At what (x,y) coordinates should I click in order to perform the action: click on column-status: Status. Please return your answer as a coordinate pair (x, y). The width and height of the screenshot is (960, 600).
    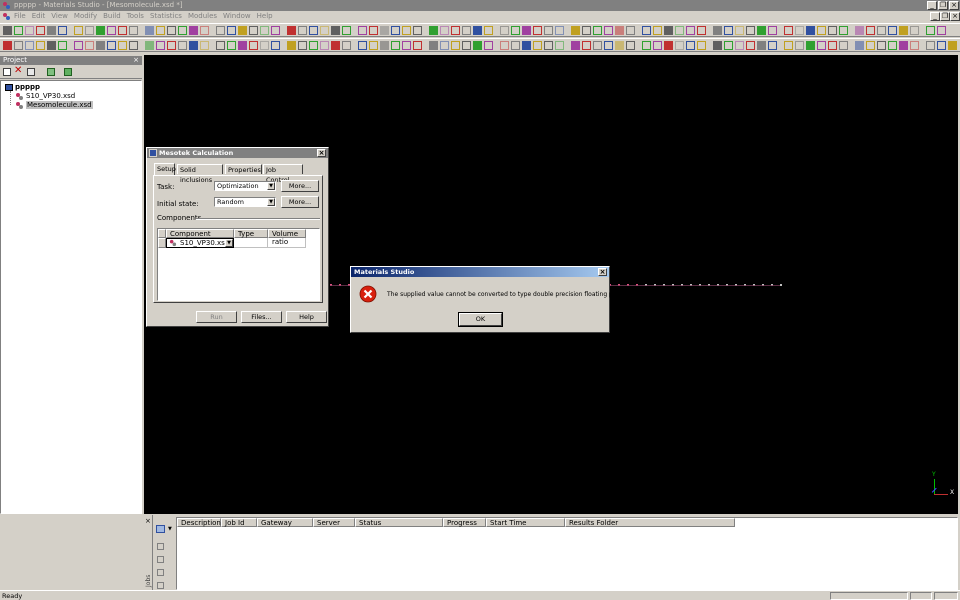
    Looking at the image, I should click on (399, 522).